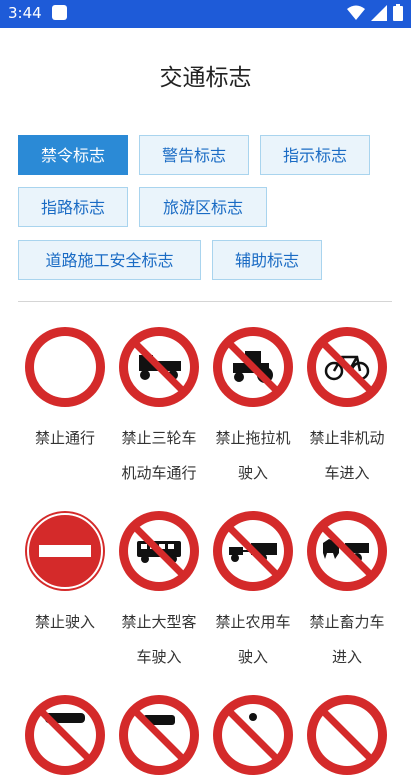  I want to click on battery-icon, so click(398, 12).